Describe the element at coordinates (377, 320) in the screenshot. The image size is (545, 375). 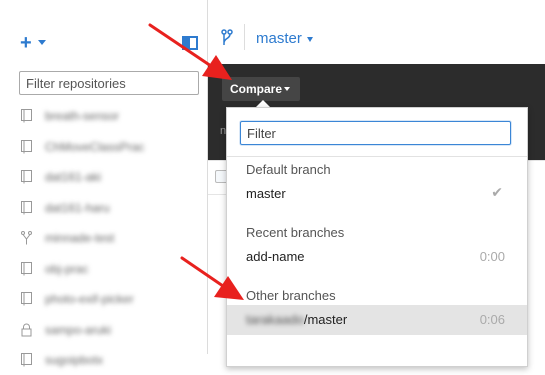
I see `branch-item-remote-master: tarakaado/master 0:06` at that location.